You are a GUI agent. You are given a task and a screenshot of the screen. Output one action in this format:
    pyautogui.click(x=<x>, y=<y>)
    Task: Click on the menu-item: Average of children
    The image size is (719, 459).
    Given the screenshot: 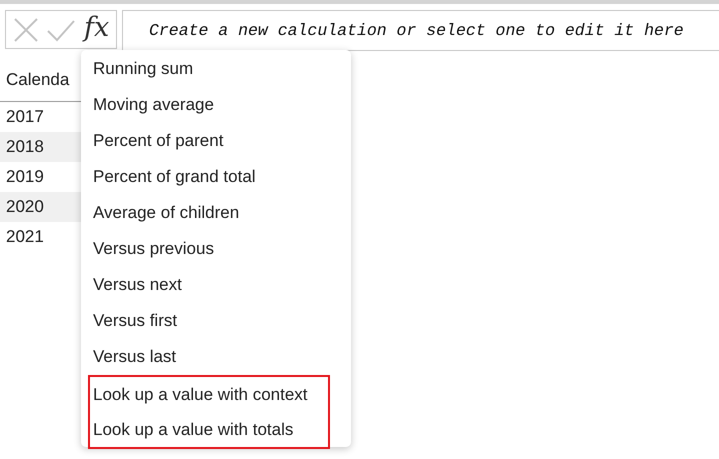 What is the action you would take?
    pyautogui.click(x=216, y=213)
    